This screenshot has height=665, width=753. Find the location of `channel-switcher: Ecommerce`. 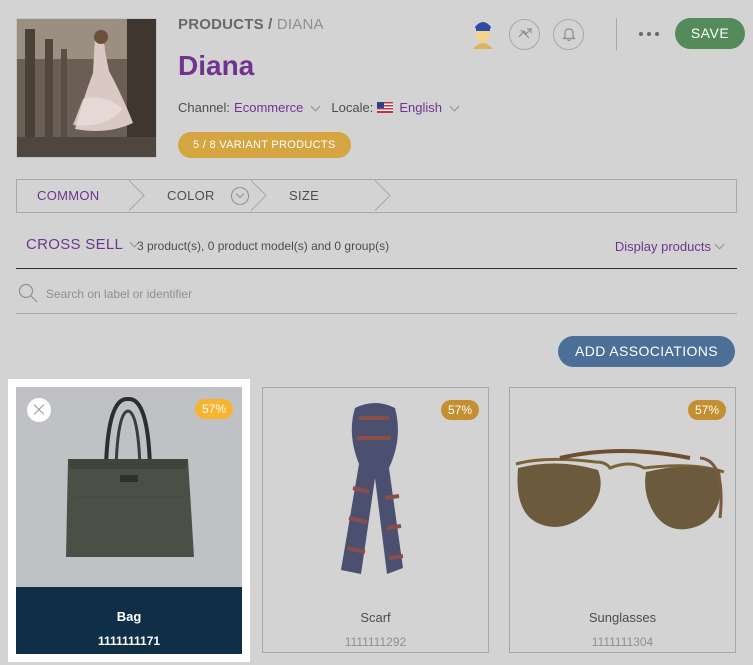

channel-switcher: Ecommerce is located at coordinates (268, 107).